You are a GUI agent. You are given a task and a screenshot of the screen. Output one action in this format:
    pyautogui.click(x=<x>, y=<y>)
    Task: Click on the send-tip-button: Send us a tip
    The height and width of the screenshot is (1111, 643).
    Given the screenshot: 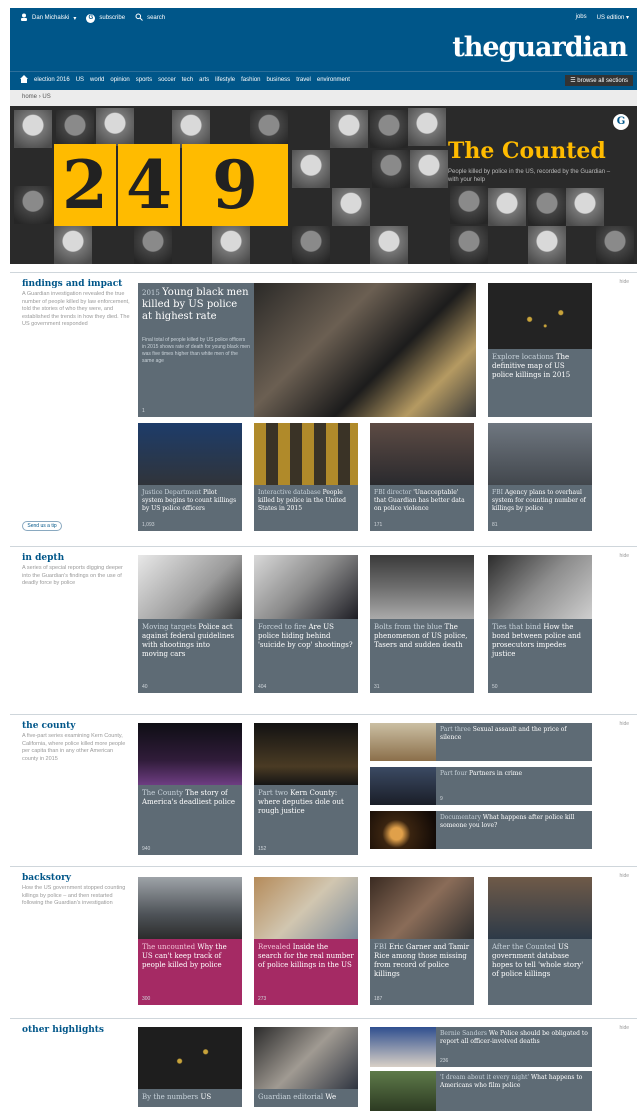 What is the action you would take?
    pyautogui.click(x=42, y=526)
    